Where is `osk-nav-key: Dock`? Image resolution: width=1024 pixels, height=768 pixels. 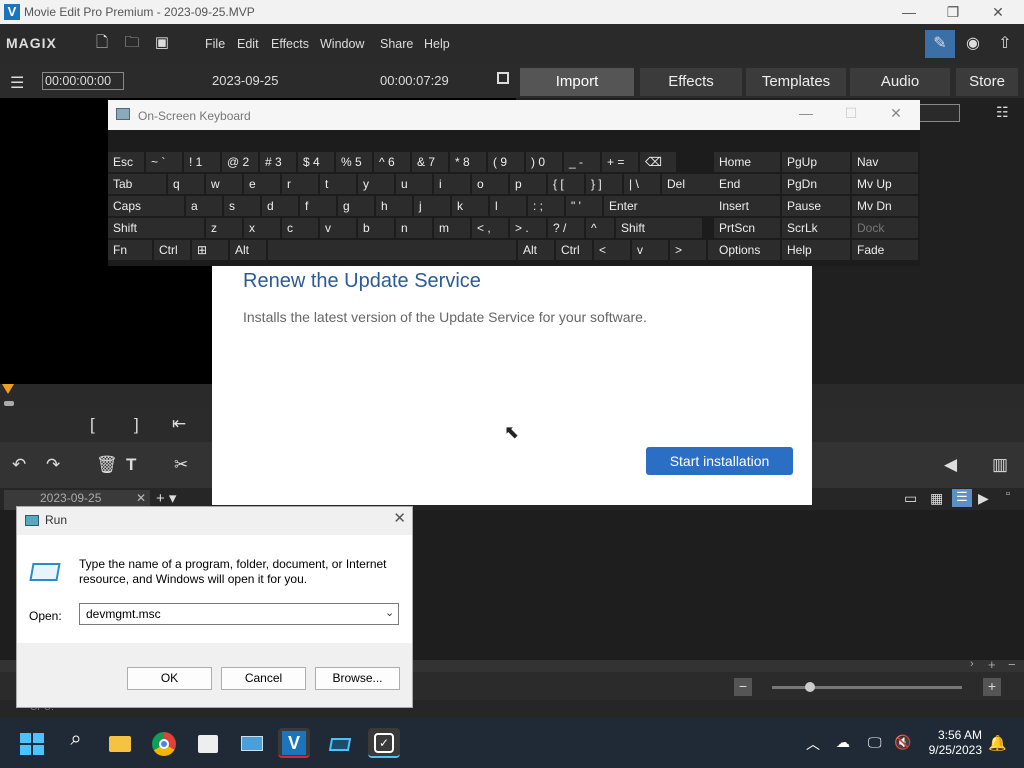 osk-nav-key: Dock is located at coordinates (885, 228).